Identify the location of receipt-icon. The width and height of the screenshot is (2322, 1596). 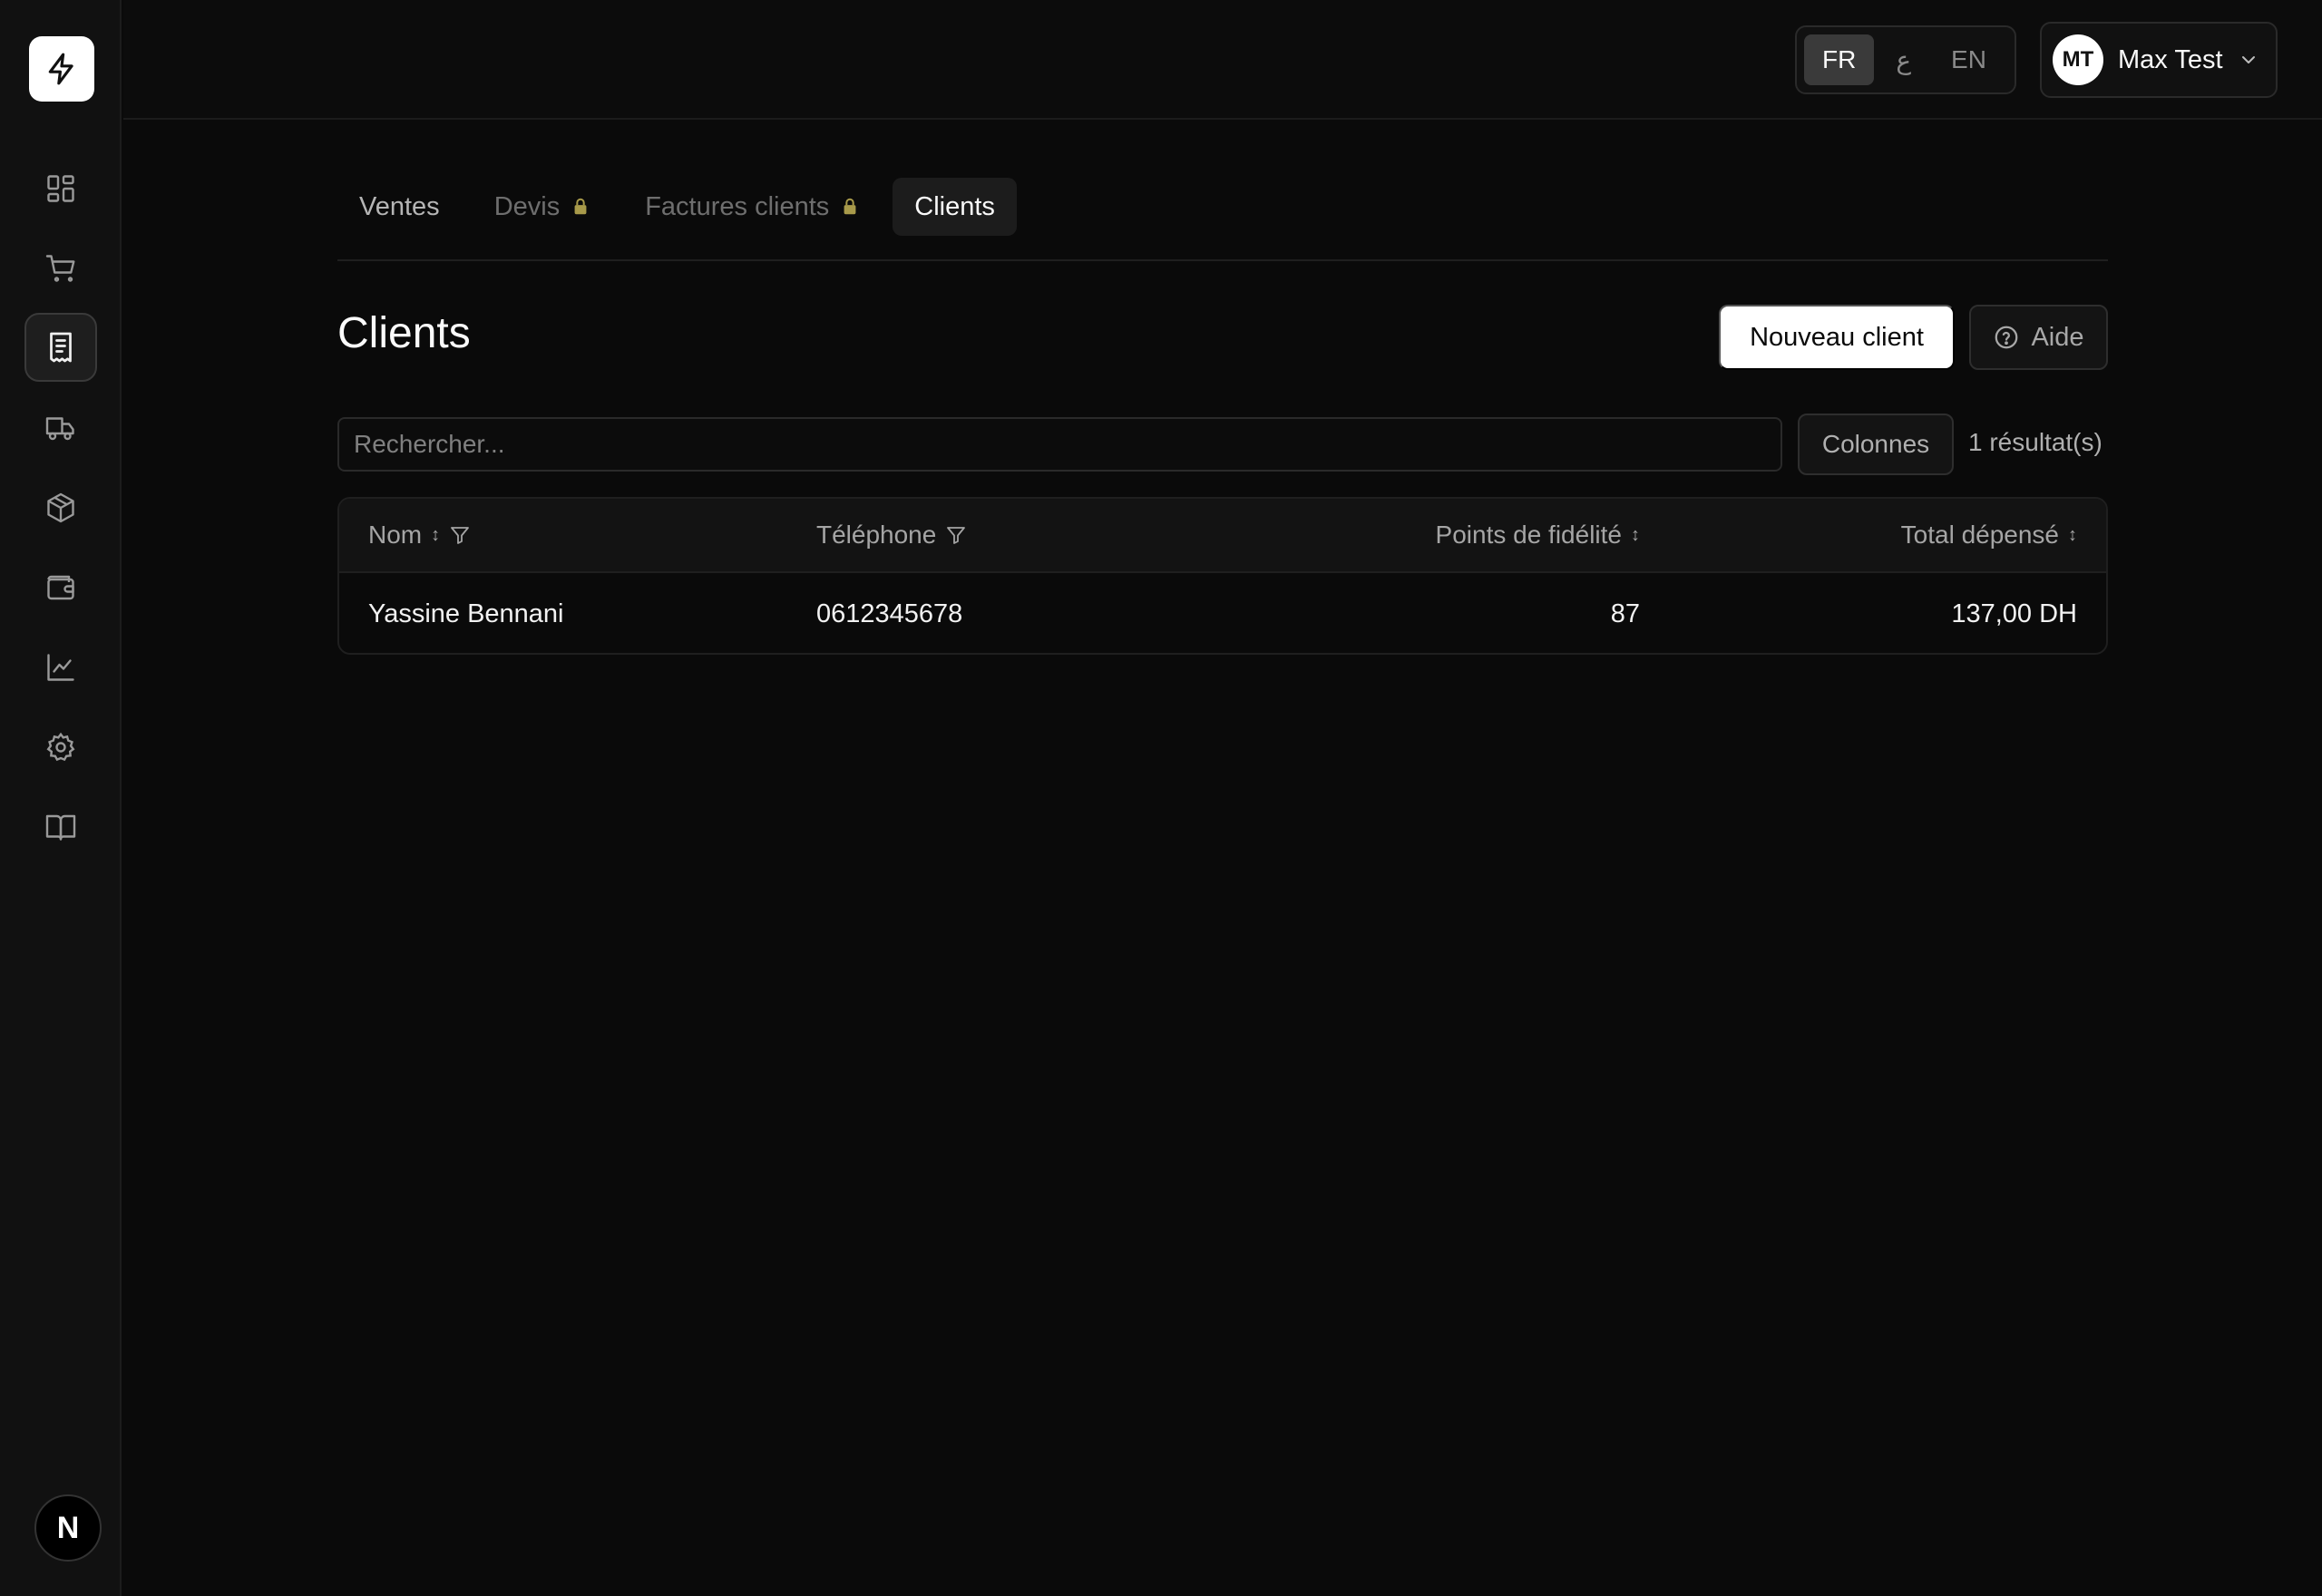
(61, 347).